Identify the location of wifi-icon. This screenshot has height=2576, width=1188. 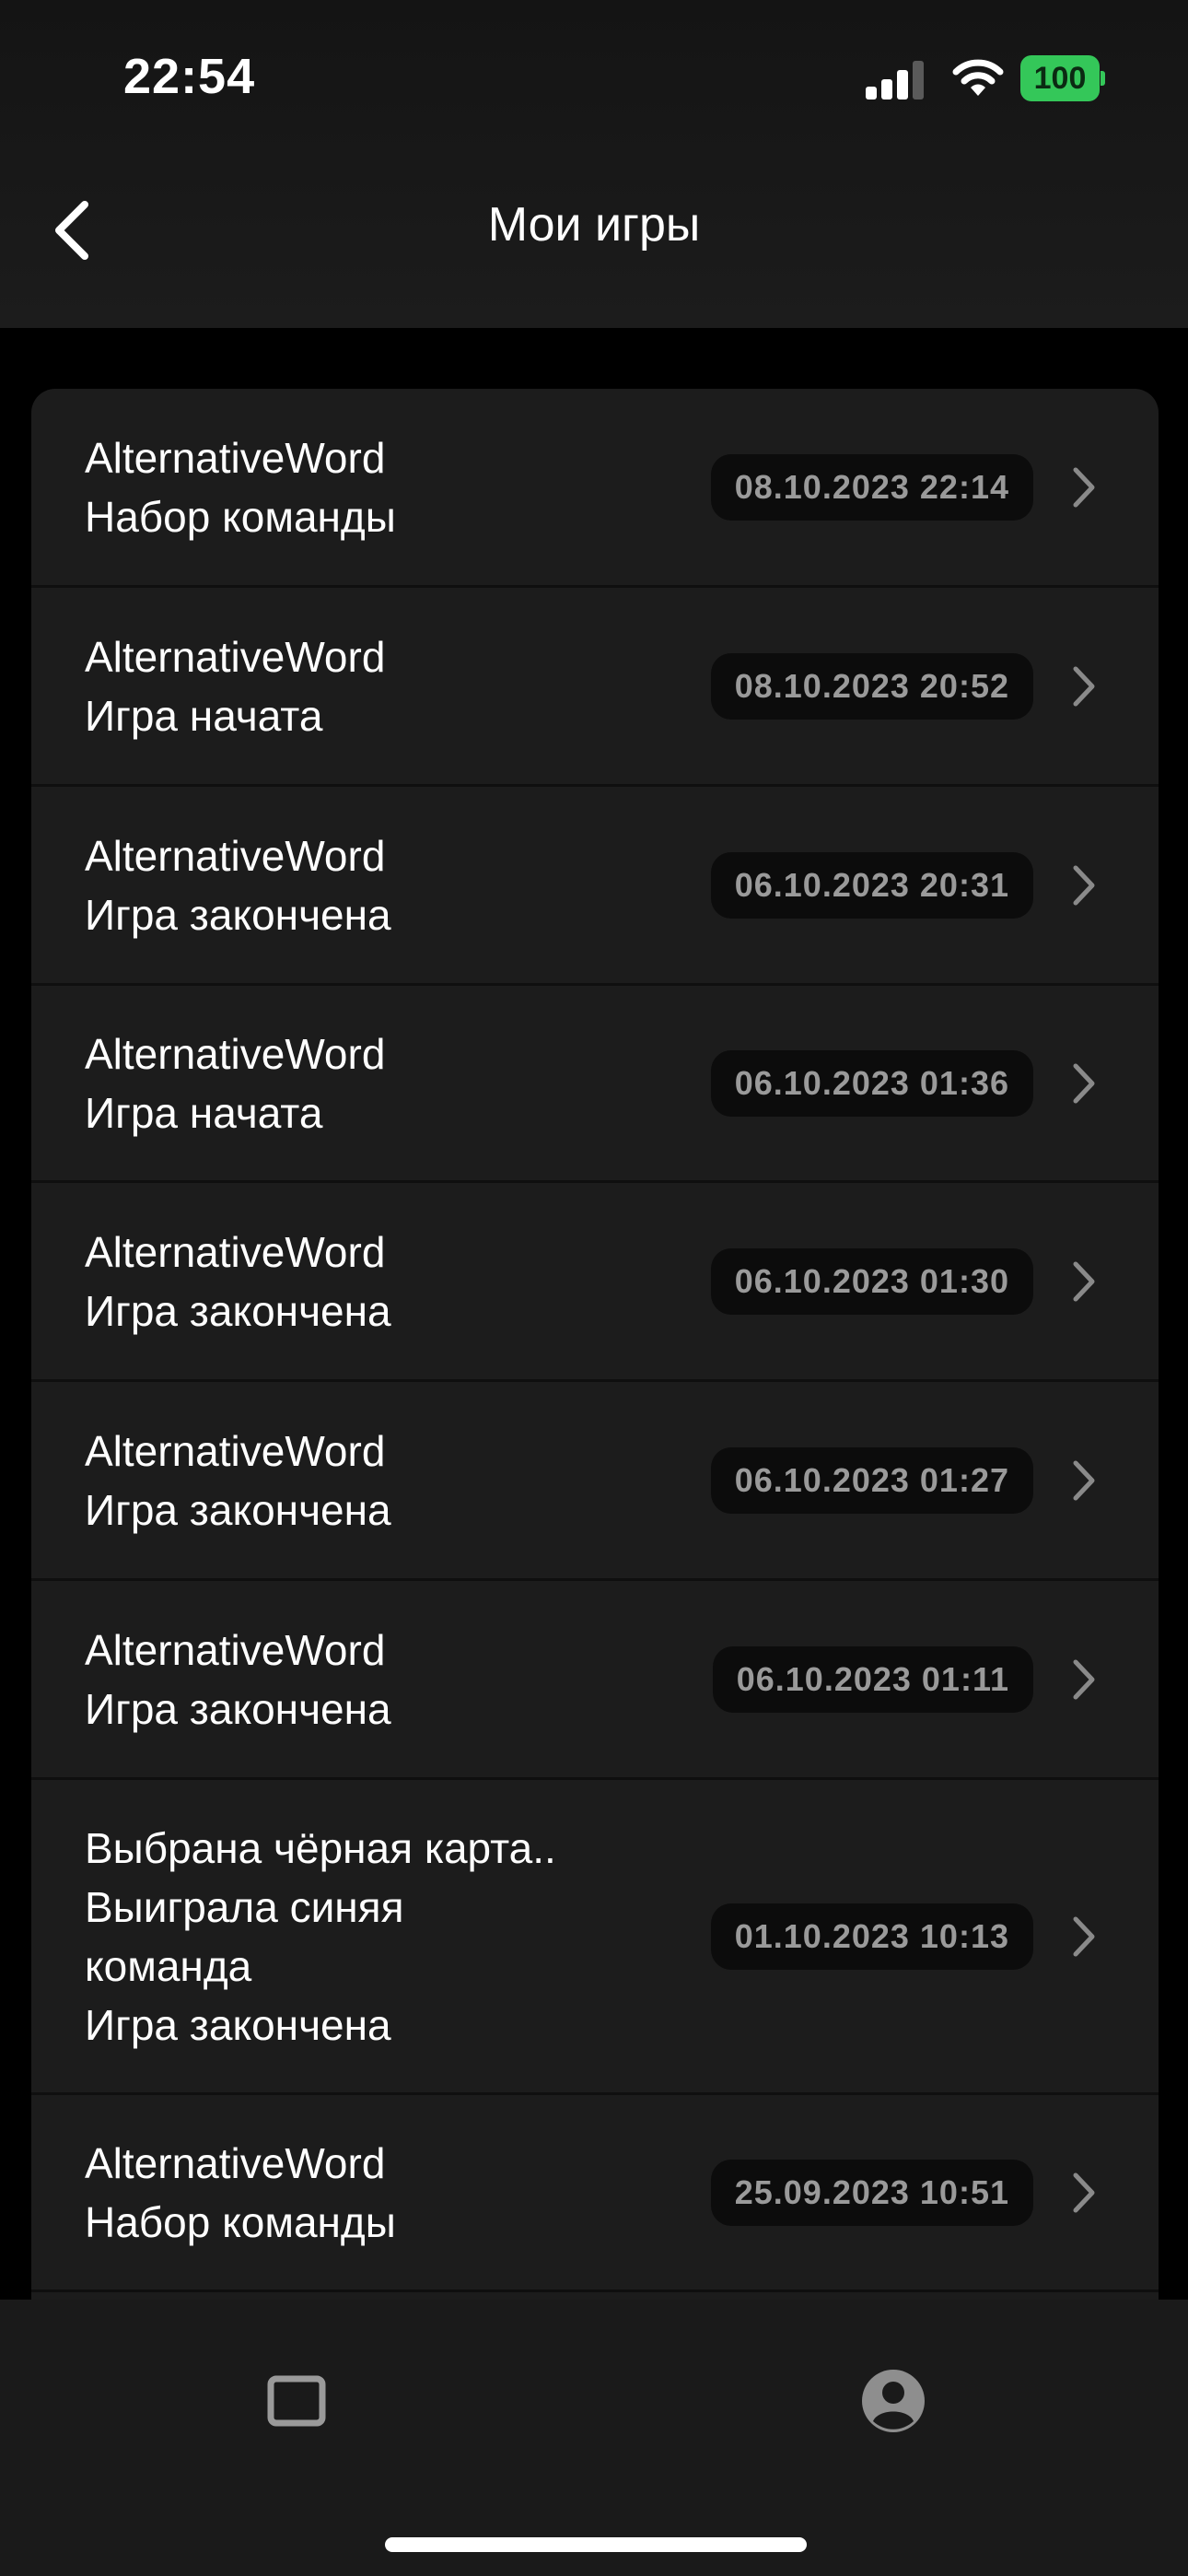
(978, 77).